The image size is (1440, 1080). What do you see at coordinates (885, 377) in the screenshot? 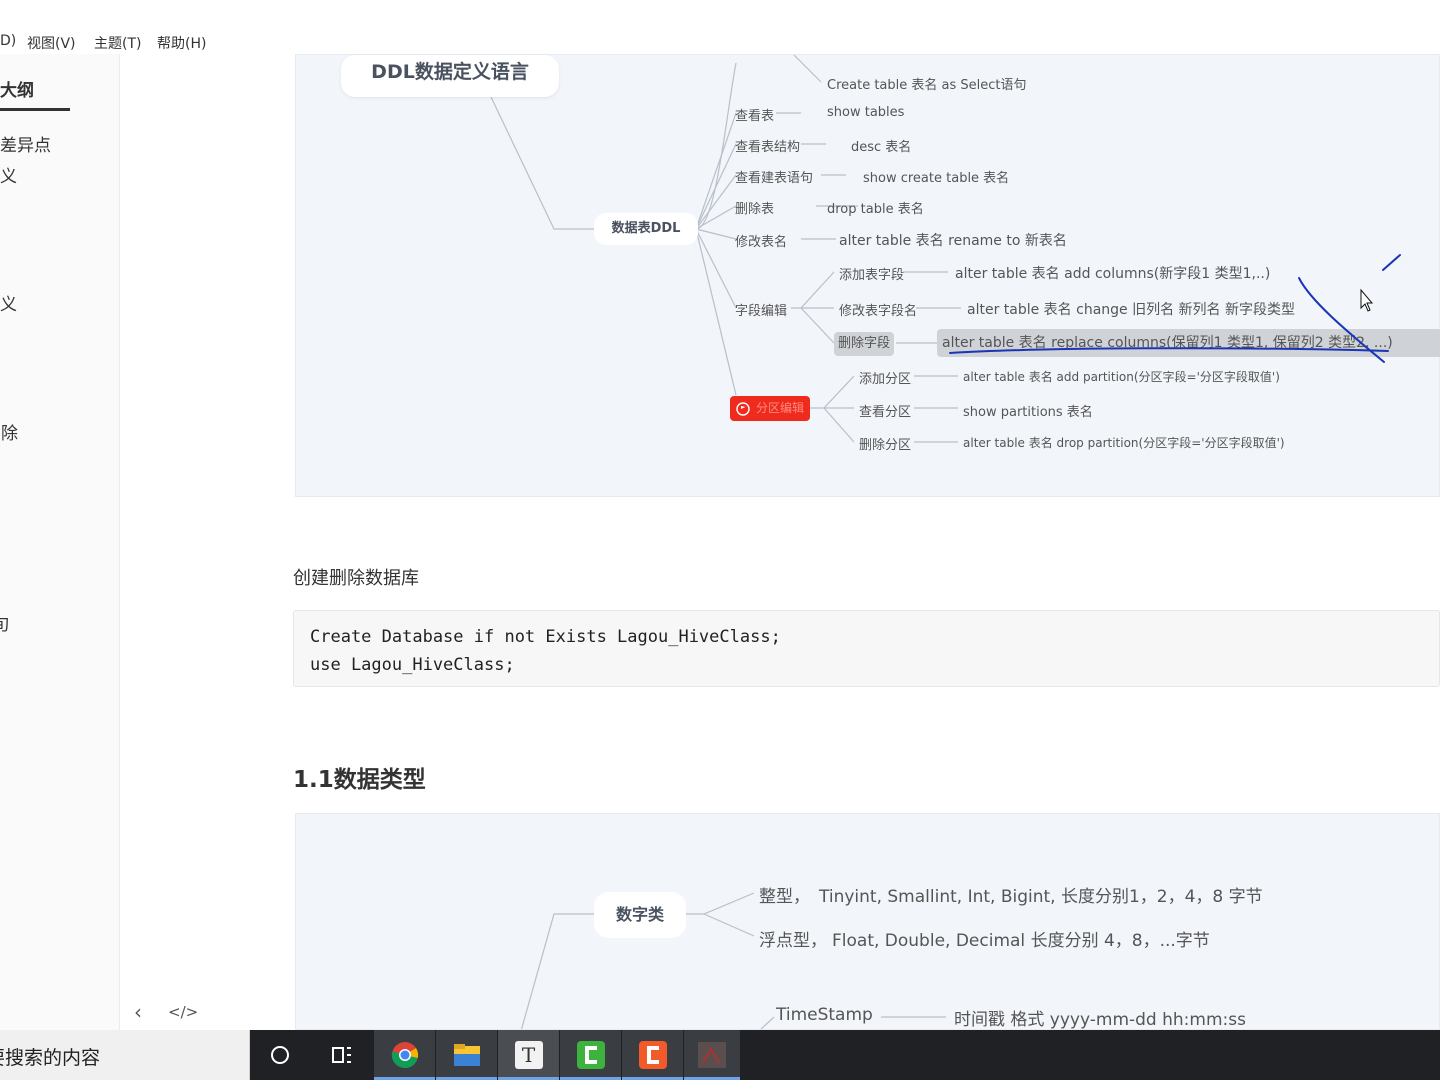
I see `mindmap-node-label: 添加分区` at bounding box center [885, 377].